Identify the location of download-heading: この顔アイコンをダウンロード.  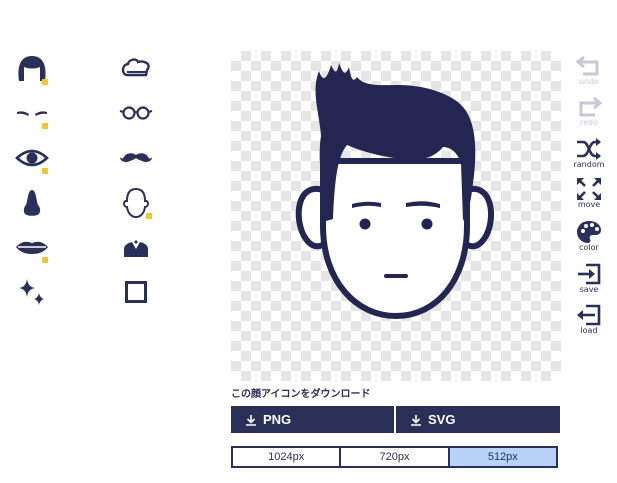
(301, 394).